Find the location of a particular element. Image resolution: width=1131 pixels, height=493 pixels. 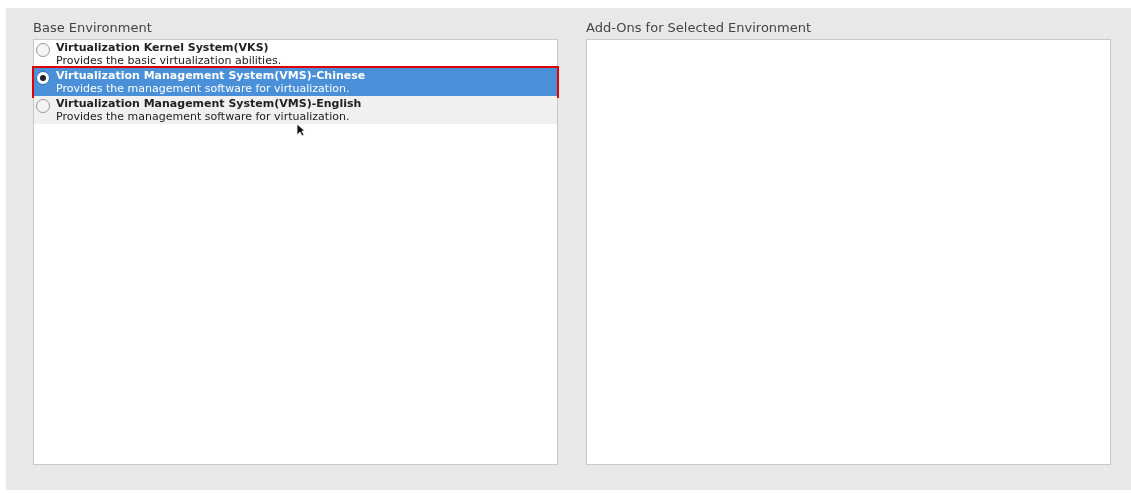

section-heading: Add-Ons for Selected Environment is located at coordinates (699, 28).